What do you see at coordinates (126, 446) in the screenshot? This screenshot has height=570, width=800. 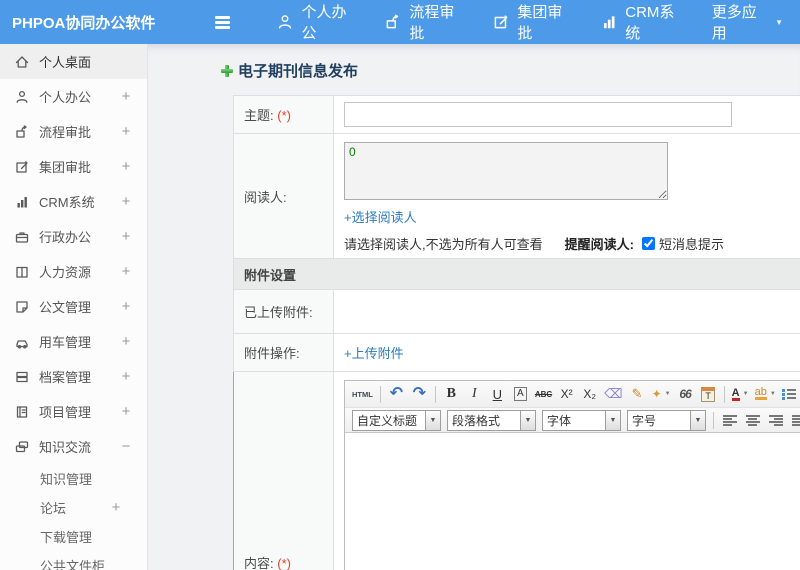 I see `collapse-minus-icon: −` at bounding box center [126, 446].